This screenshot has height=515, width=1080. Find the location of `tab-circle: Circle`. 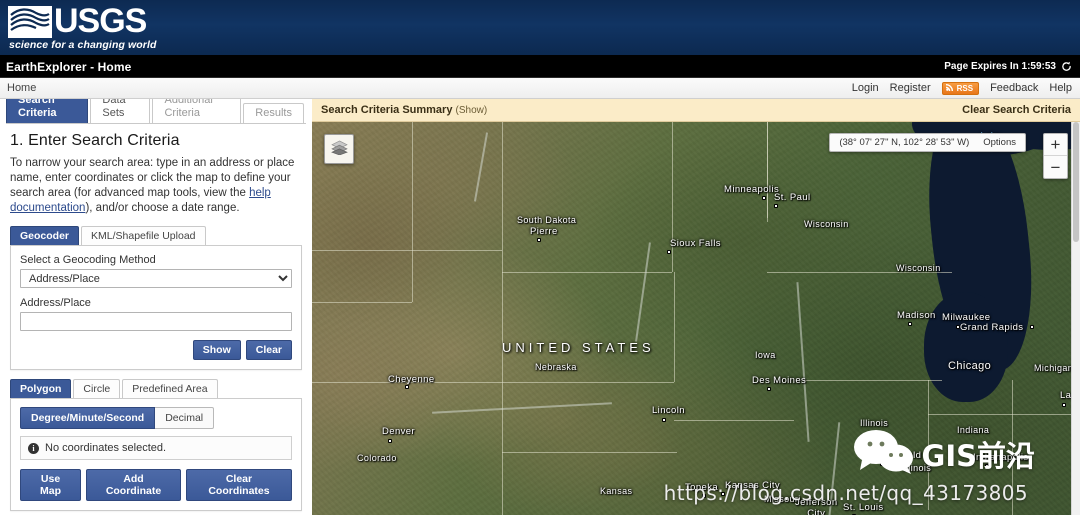

tab-circle: Circle is located at coordinates (97, 388).